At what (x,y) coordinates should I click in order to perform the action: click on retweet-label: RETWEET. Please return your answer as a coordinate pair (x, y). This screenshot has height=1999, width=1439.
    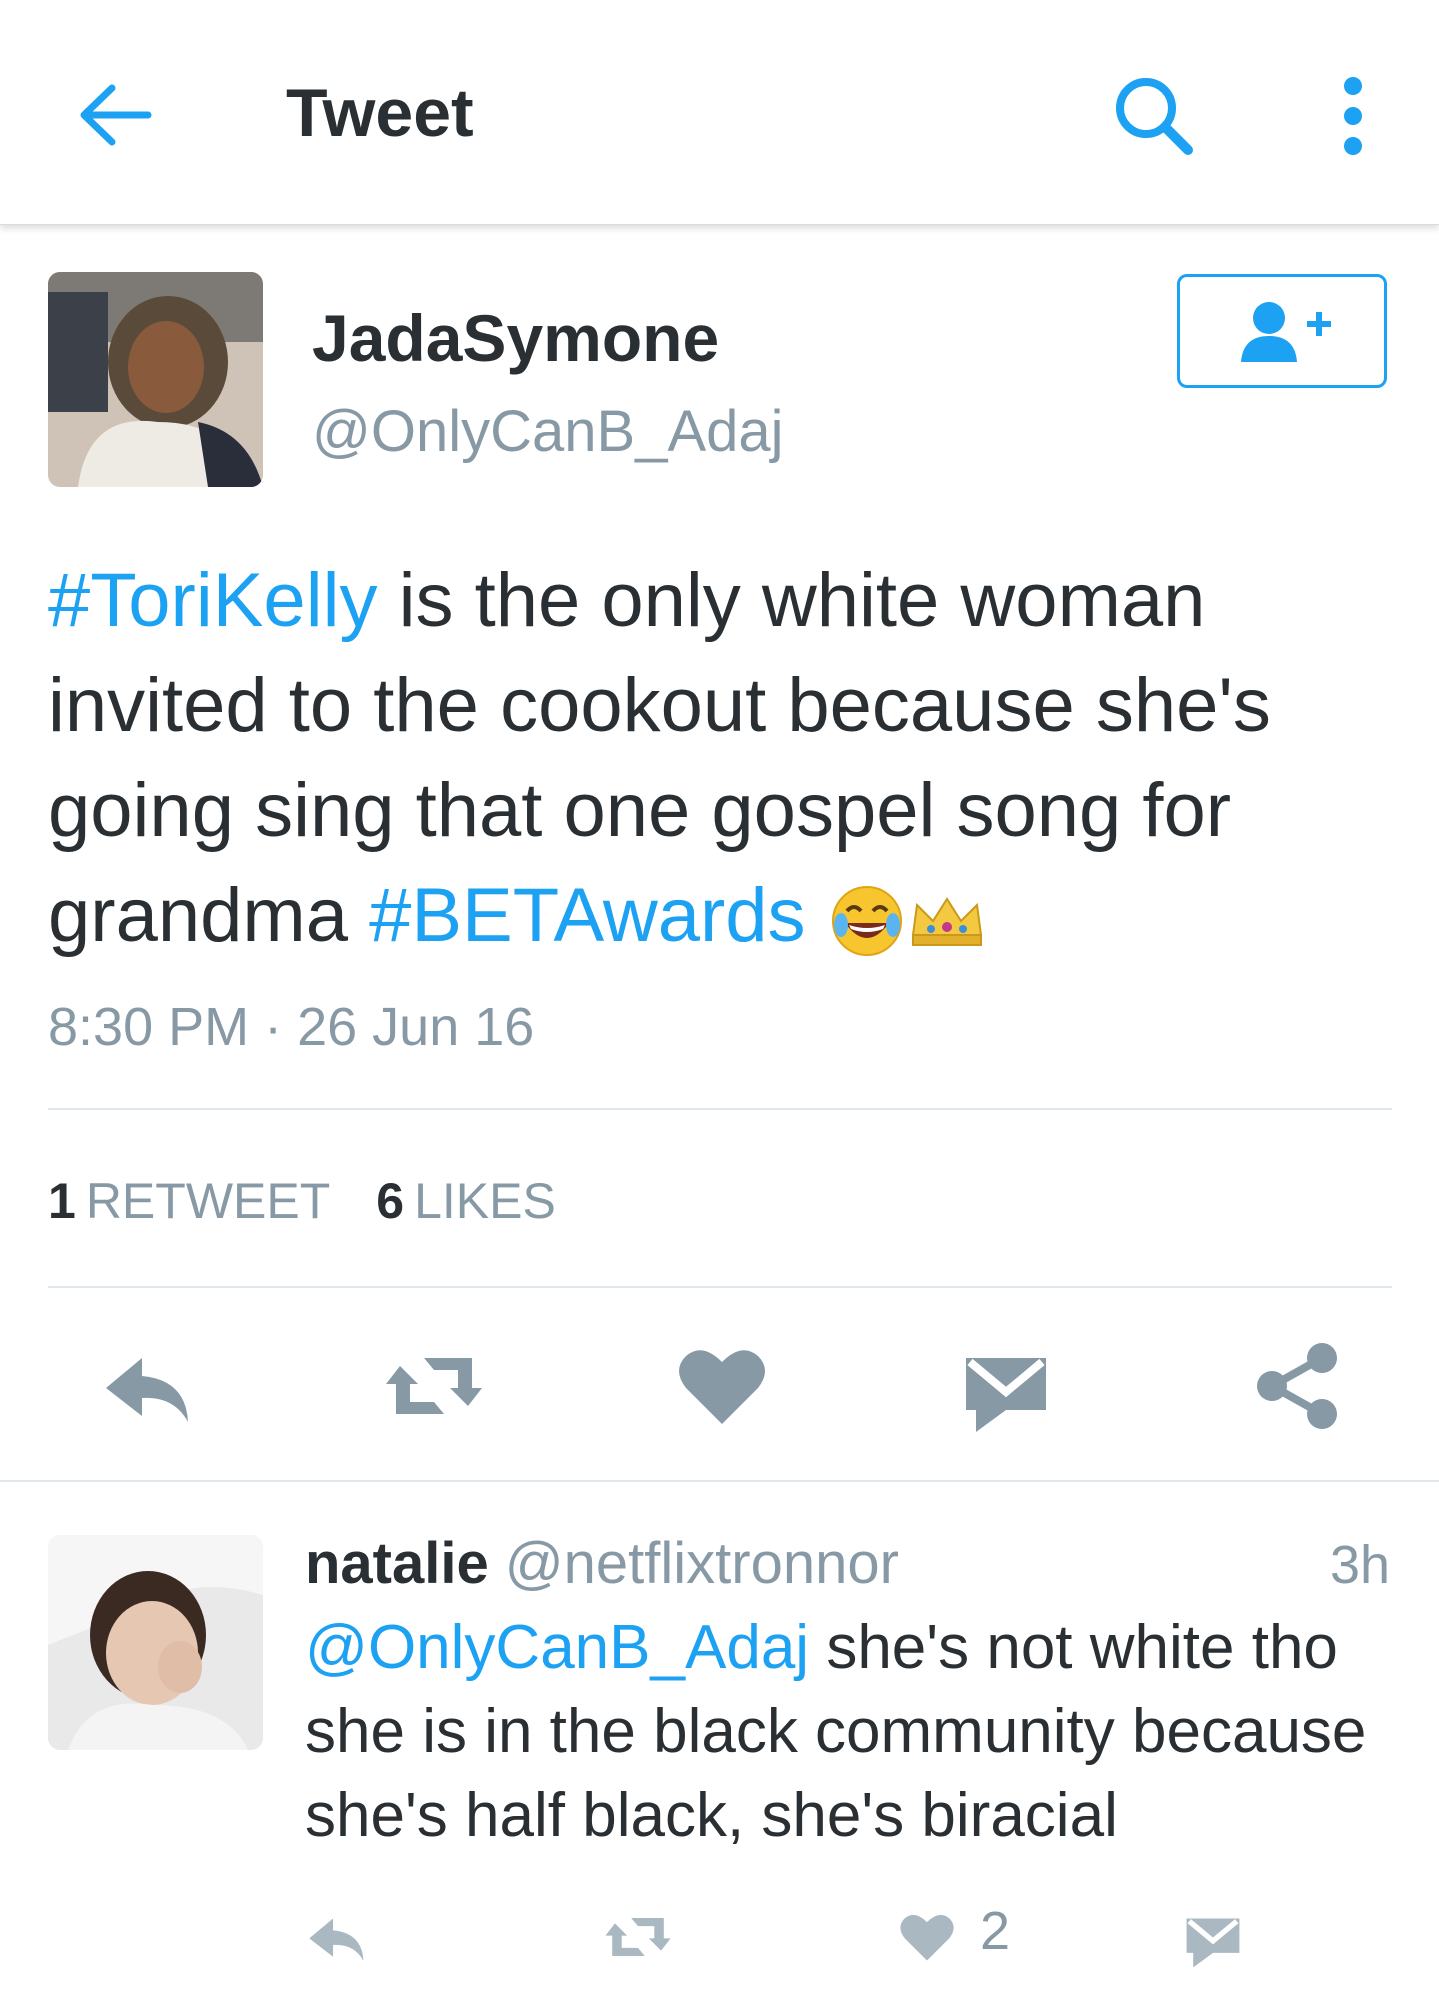
    Looking at the image, I should click on (208, 1201).